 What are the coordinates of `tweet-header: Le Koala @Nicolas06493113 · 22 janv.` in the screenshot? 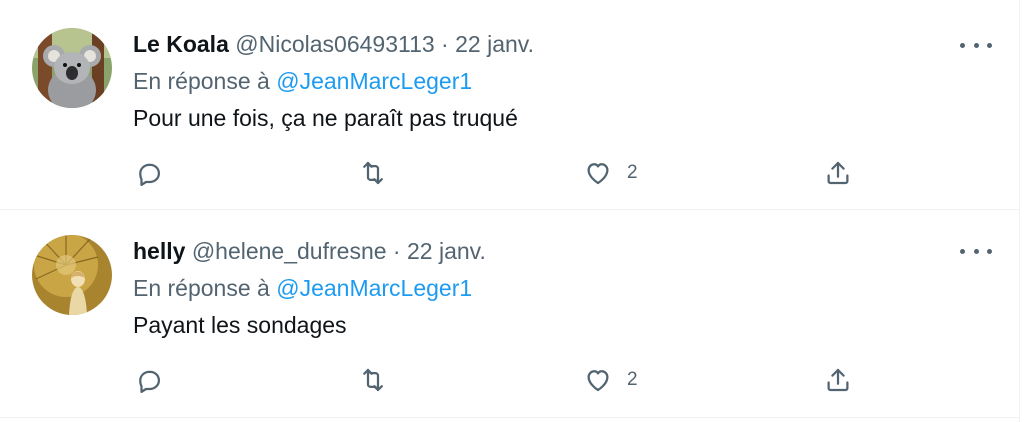 It's located at (333, 44).